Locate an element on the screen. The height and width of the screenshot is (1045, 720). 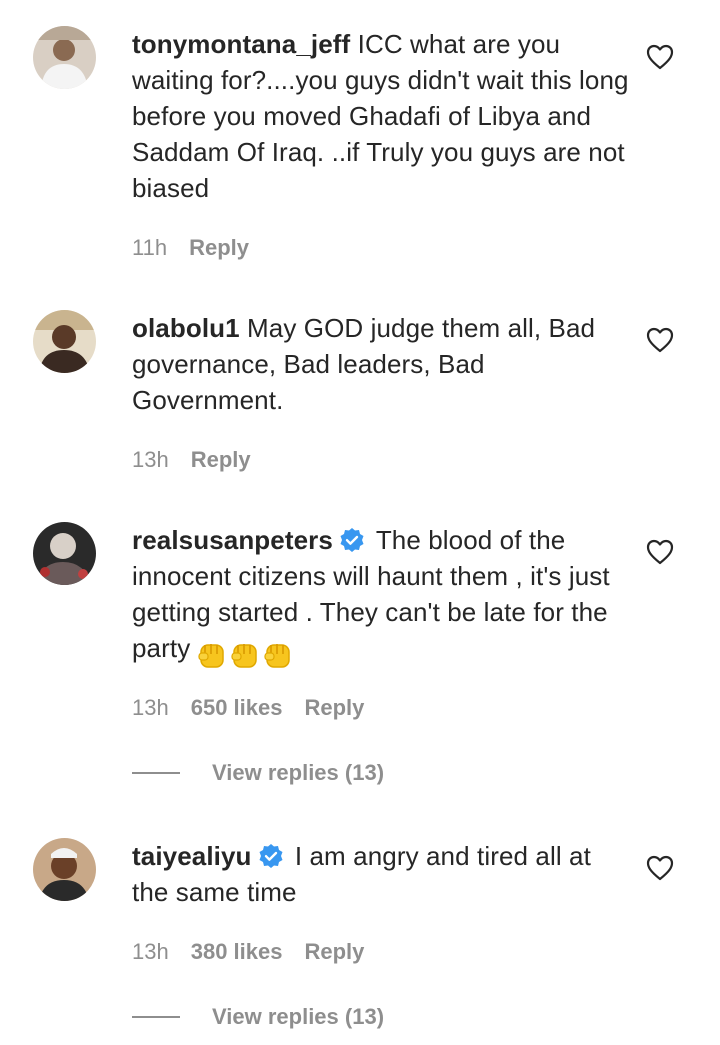
username-link: taiyealiyu is located at coordinates (192, 856).